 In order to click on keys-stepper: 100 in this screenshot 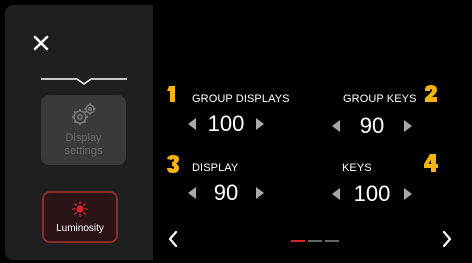, I will do `click(372, 194)`.